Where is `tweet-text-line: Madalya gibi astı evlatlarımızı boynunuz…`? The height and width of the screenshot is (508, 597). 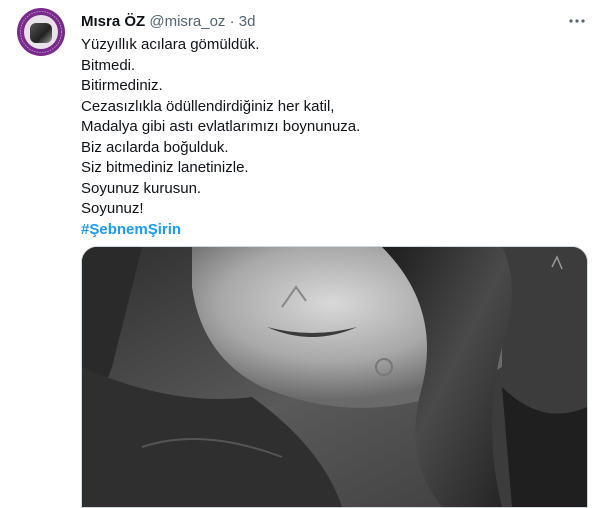
tweet-text-line: Madalya gibi astı evlatlarımızı boynunuz… is located at coordinates (221, 126).